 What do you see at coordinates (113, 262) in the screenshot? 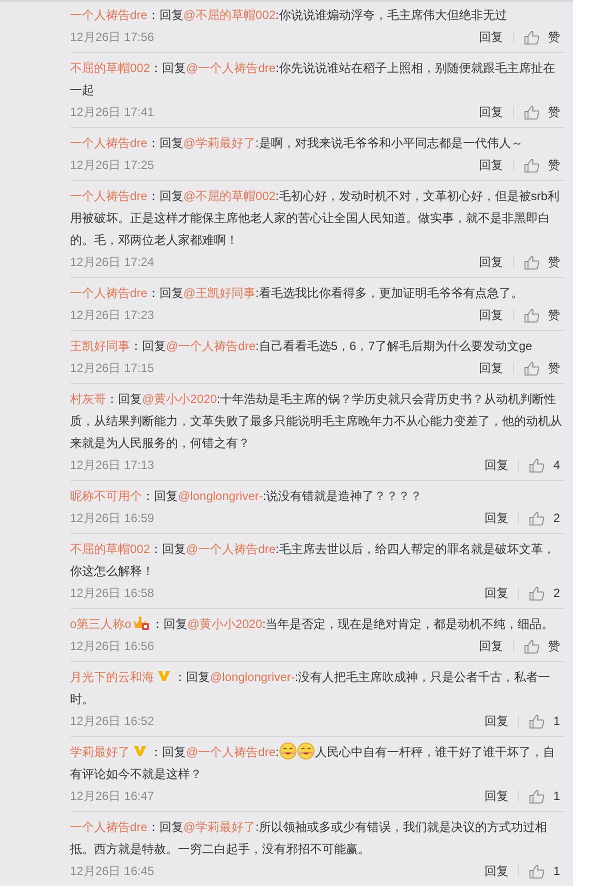
I see `comment-time: 12月26日 17:24` at bounding box center [113, 262].